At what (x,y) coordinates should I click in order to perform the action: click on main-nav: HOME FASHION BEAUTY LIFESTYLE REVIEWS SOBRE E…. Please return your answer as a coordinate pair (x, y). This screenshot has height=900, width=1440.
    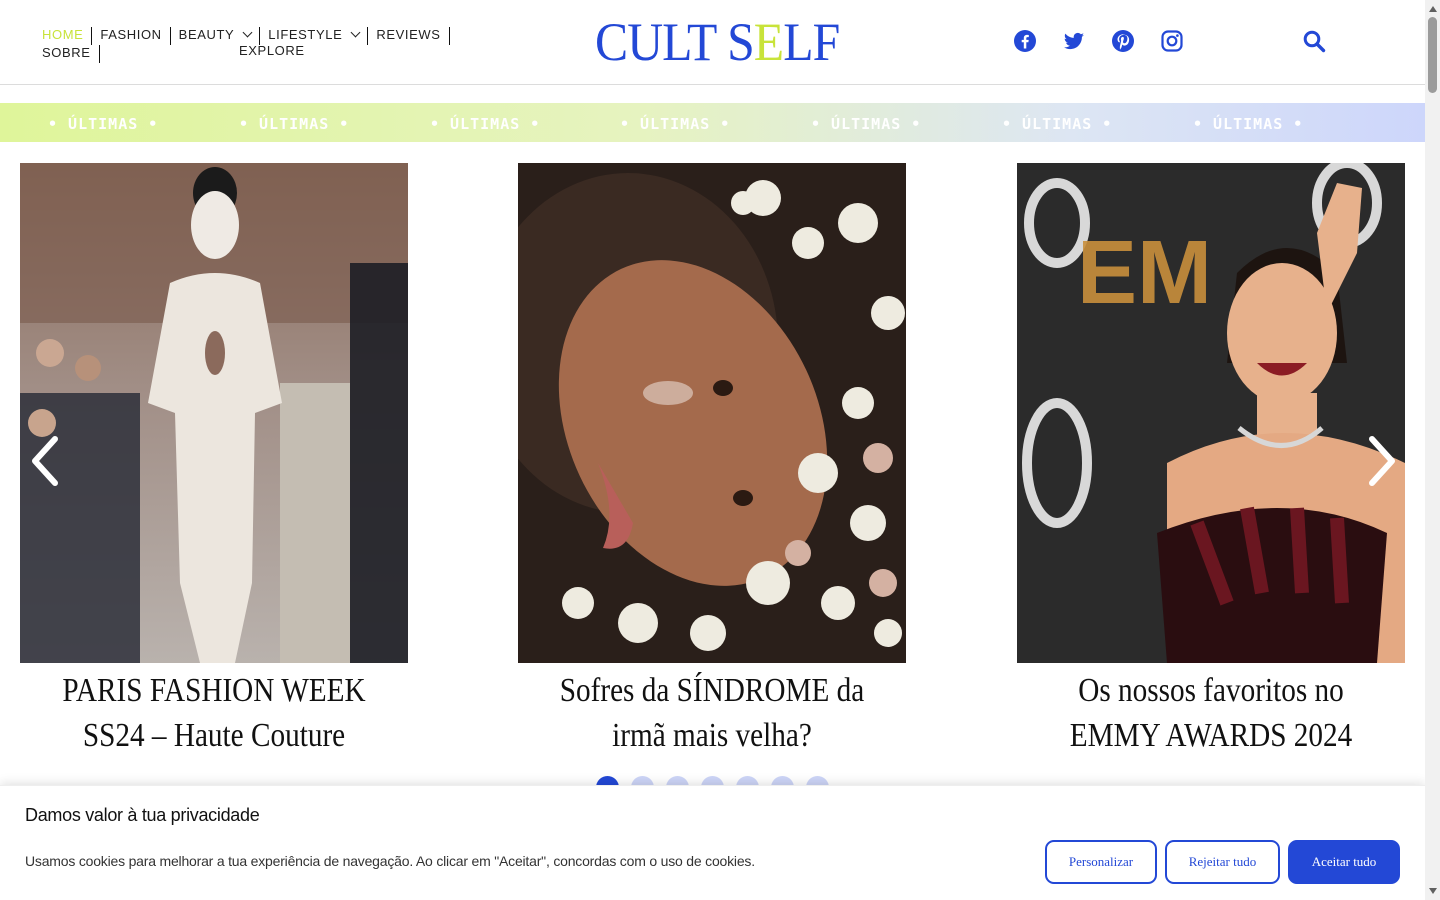
    Looking at the image, I should click on (277, 45).